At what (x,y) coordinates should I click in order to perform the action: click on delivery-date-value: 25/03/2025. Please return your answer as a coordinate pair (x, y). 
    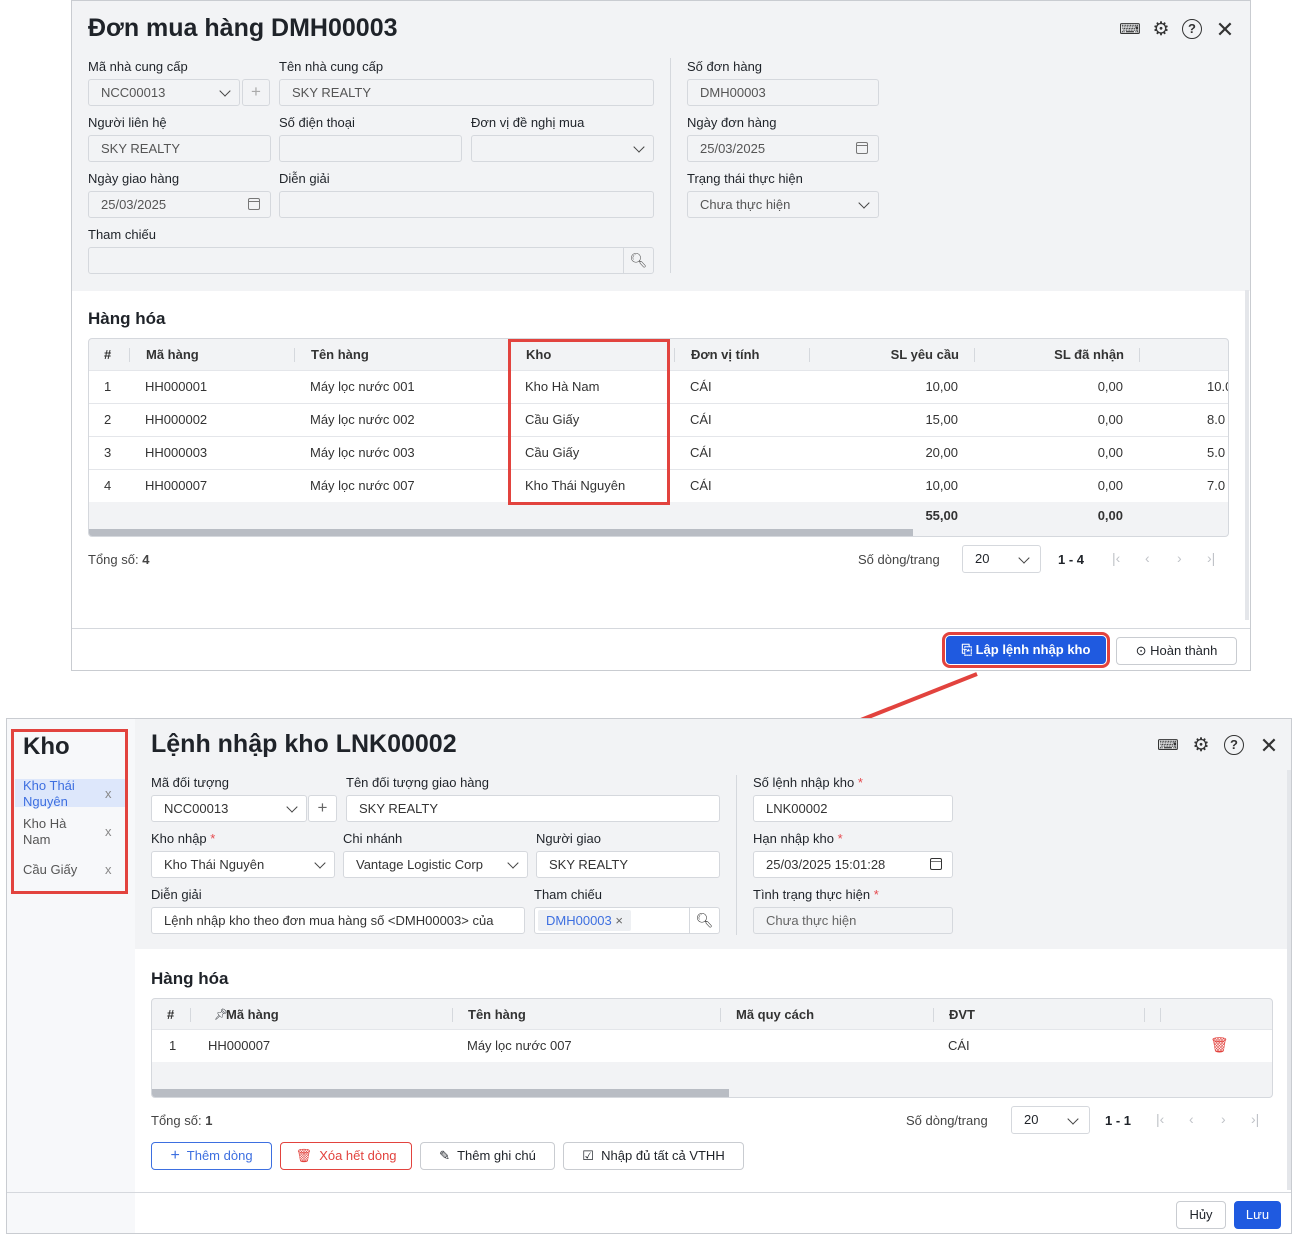
    Looking at the image, I should click on (134, 204).